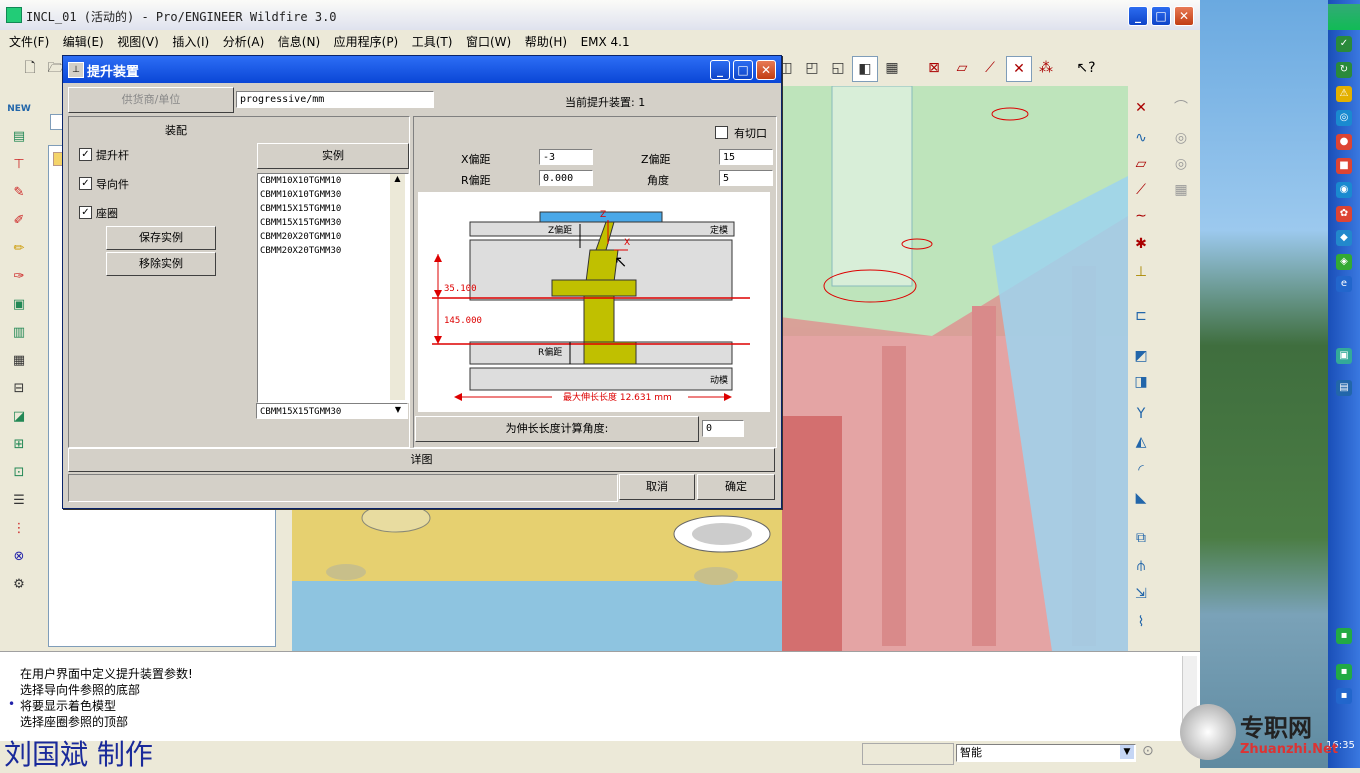 This screenshot has width=1360, height=773. Describe the element at coordinates (865, 69) in the screenshot. I see `shading-icon: ◧` at that location.